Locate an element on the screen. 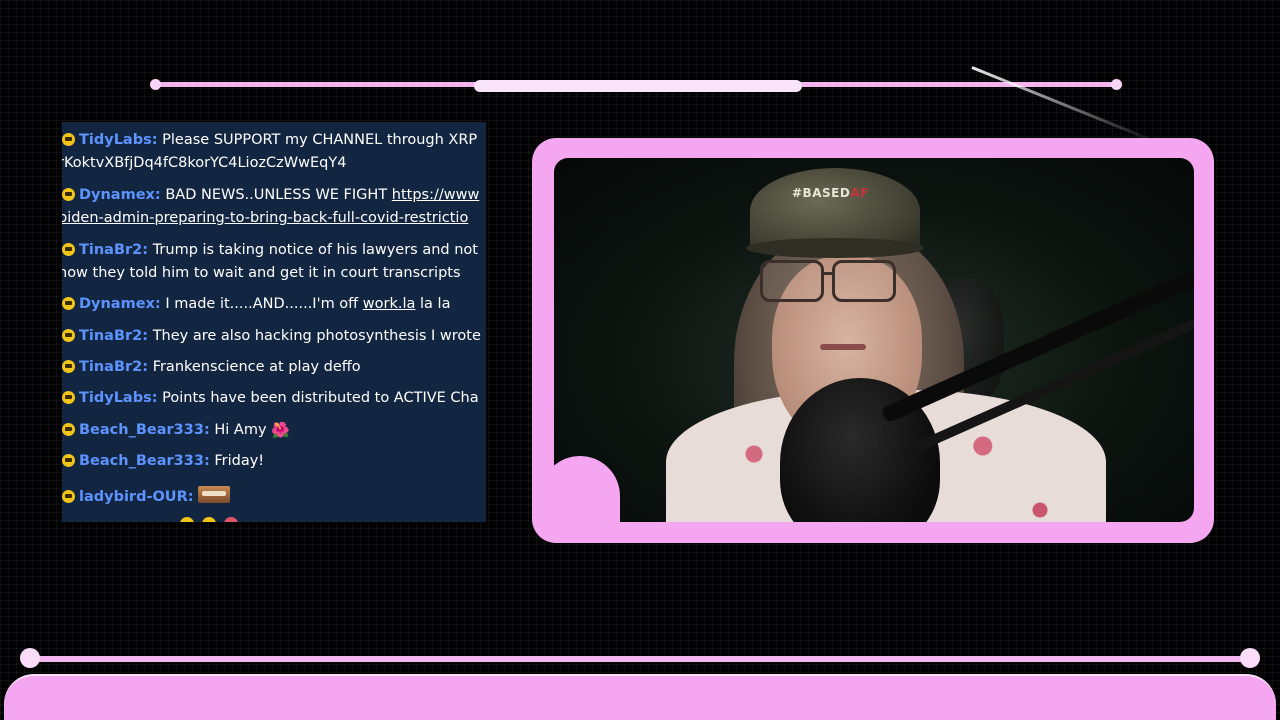  chat-link: https://www is located at coordinates (436, 195).